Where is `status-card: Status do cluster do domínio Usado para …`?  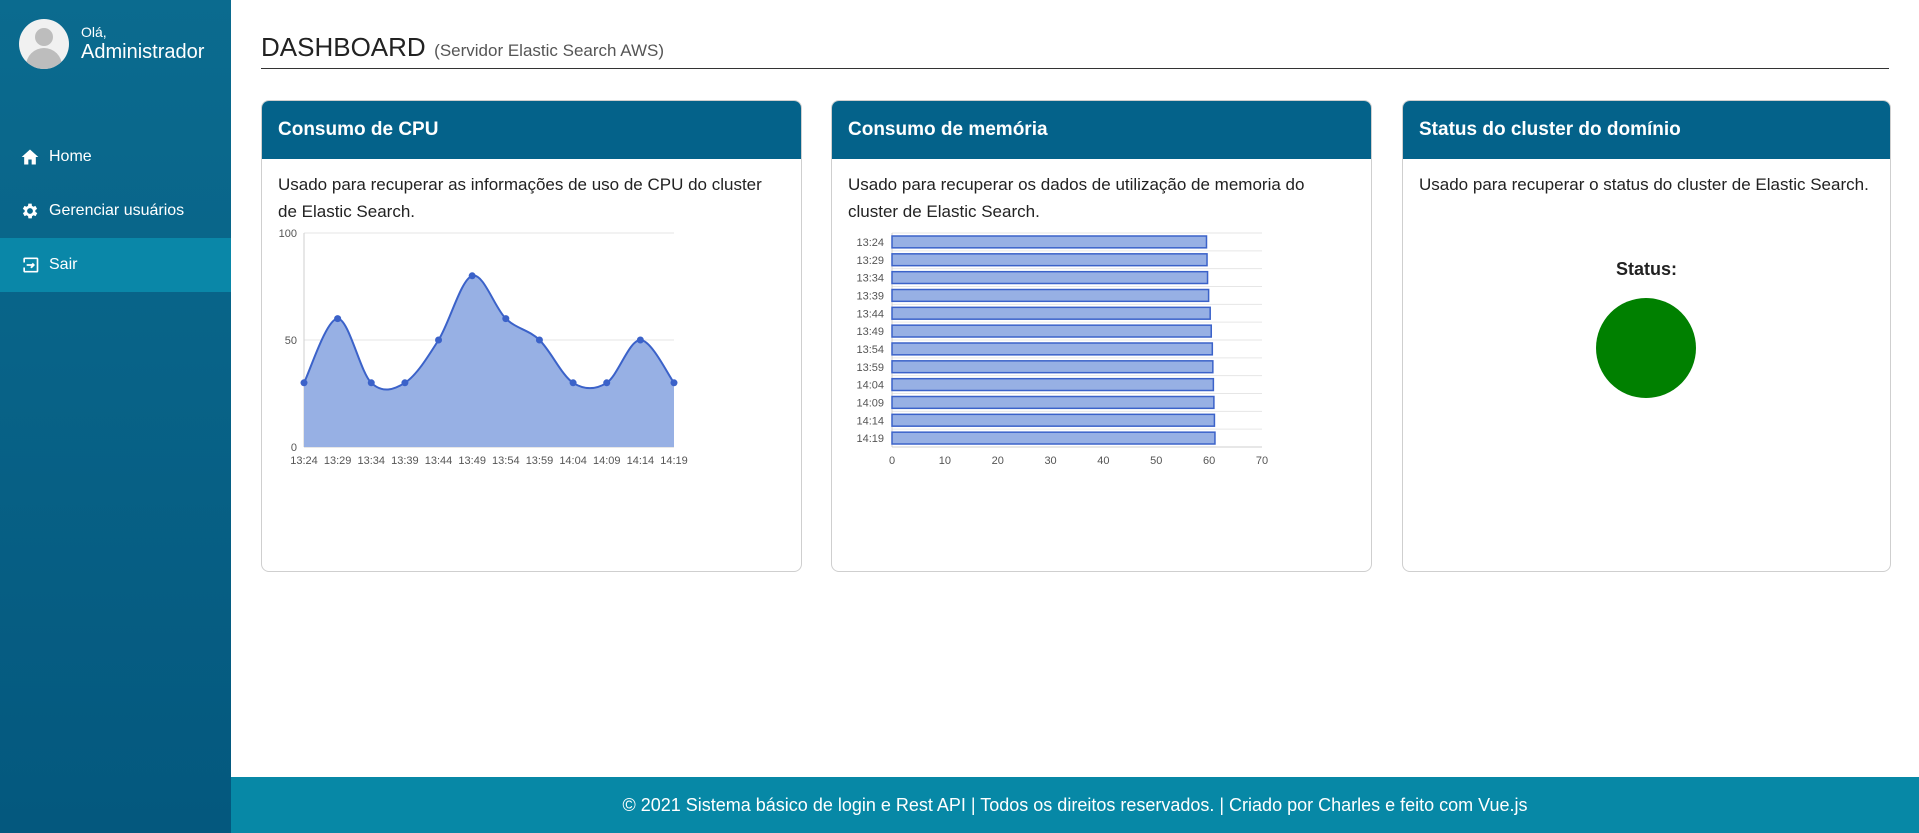 status-card: Status do cluster do domínio Usado para … is located at coordinates (1646, 336).